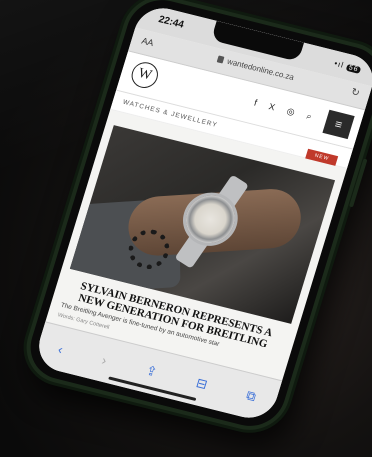 The height and width of the screenshot is (457, 372). What do you see at coordinates (145, 75) in the screenshot?
I see `site-logo: W` at bounding box center [145, 75].